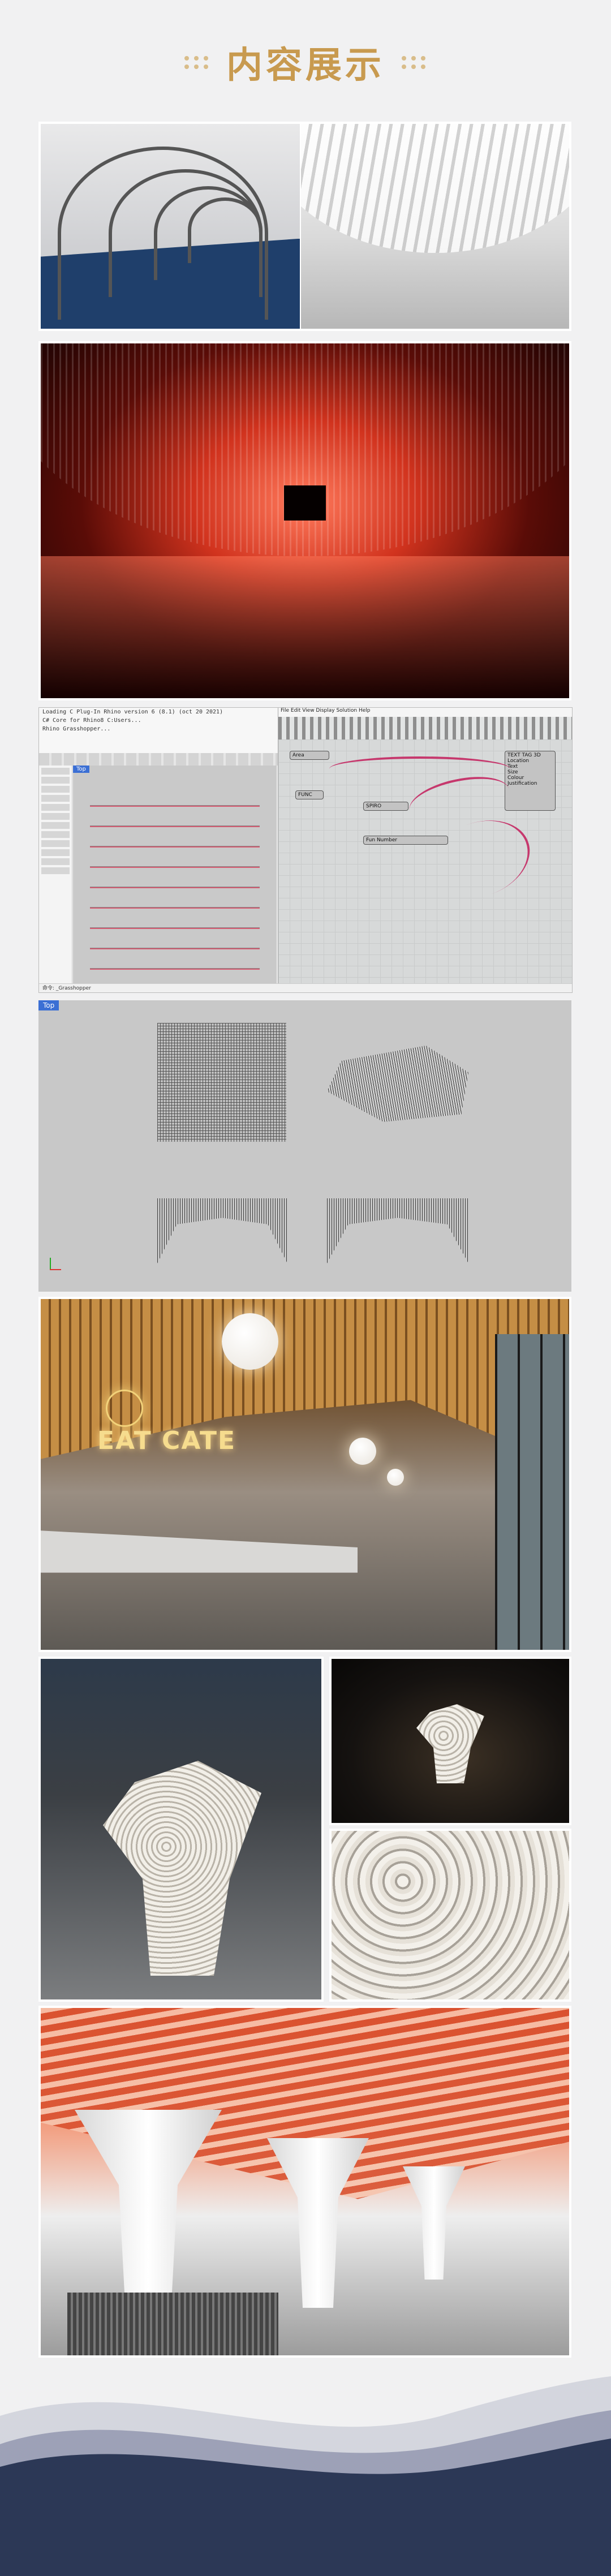 The height and width of the screenshot is (2576, 611). What do you see at coordinates (425, 713) in the screenshot?
I see `grasshopper-menu: File Edit View Display Solution Help` at bounding box center [425, 713].